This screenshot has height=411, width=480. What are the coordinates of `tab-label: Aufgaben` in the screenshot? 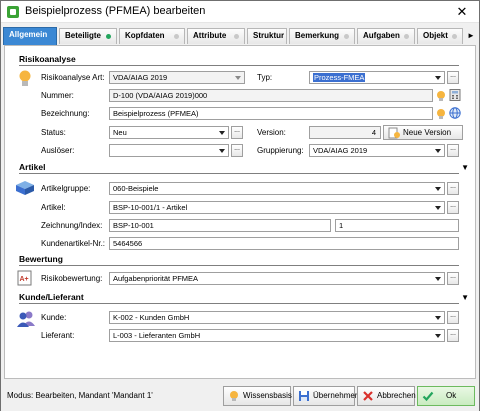 It's located at (381, 35).